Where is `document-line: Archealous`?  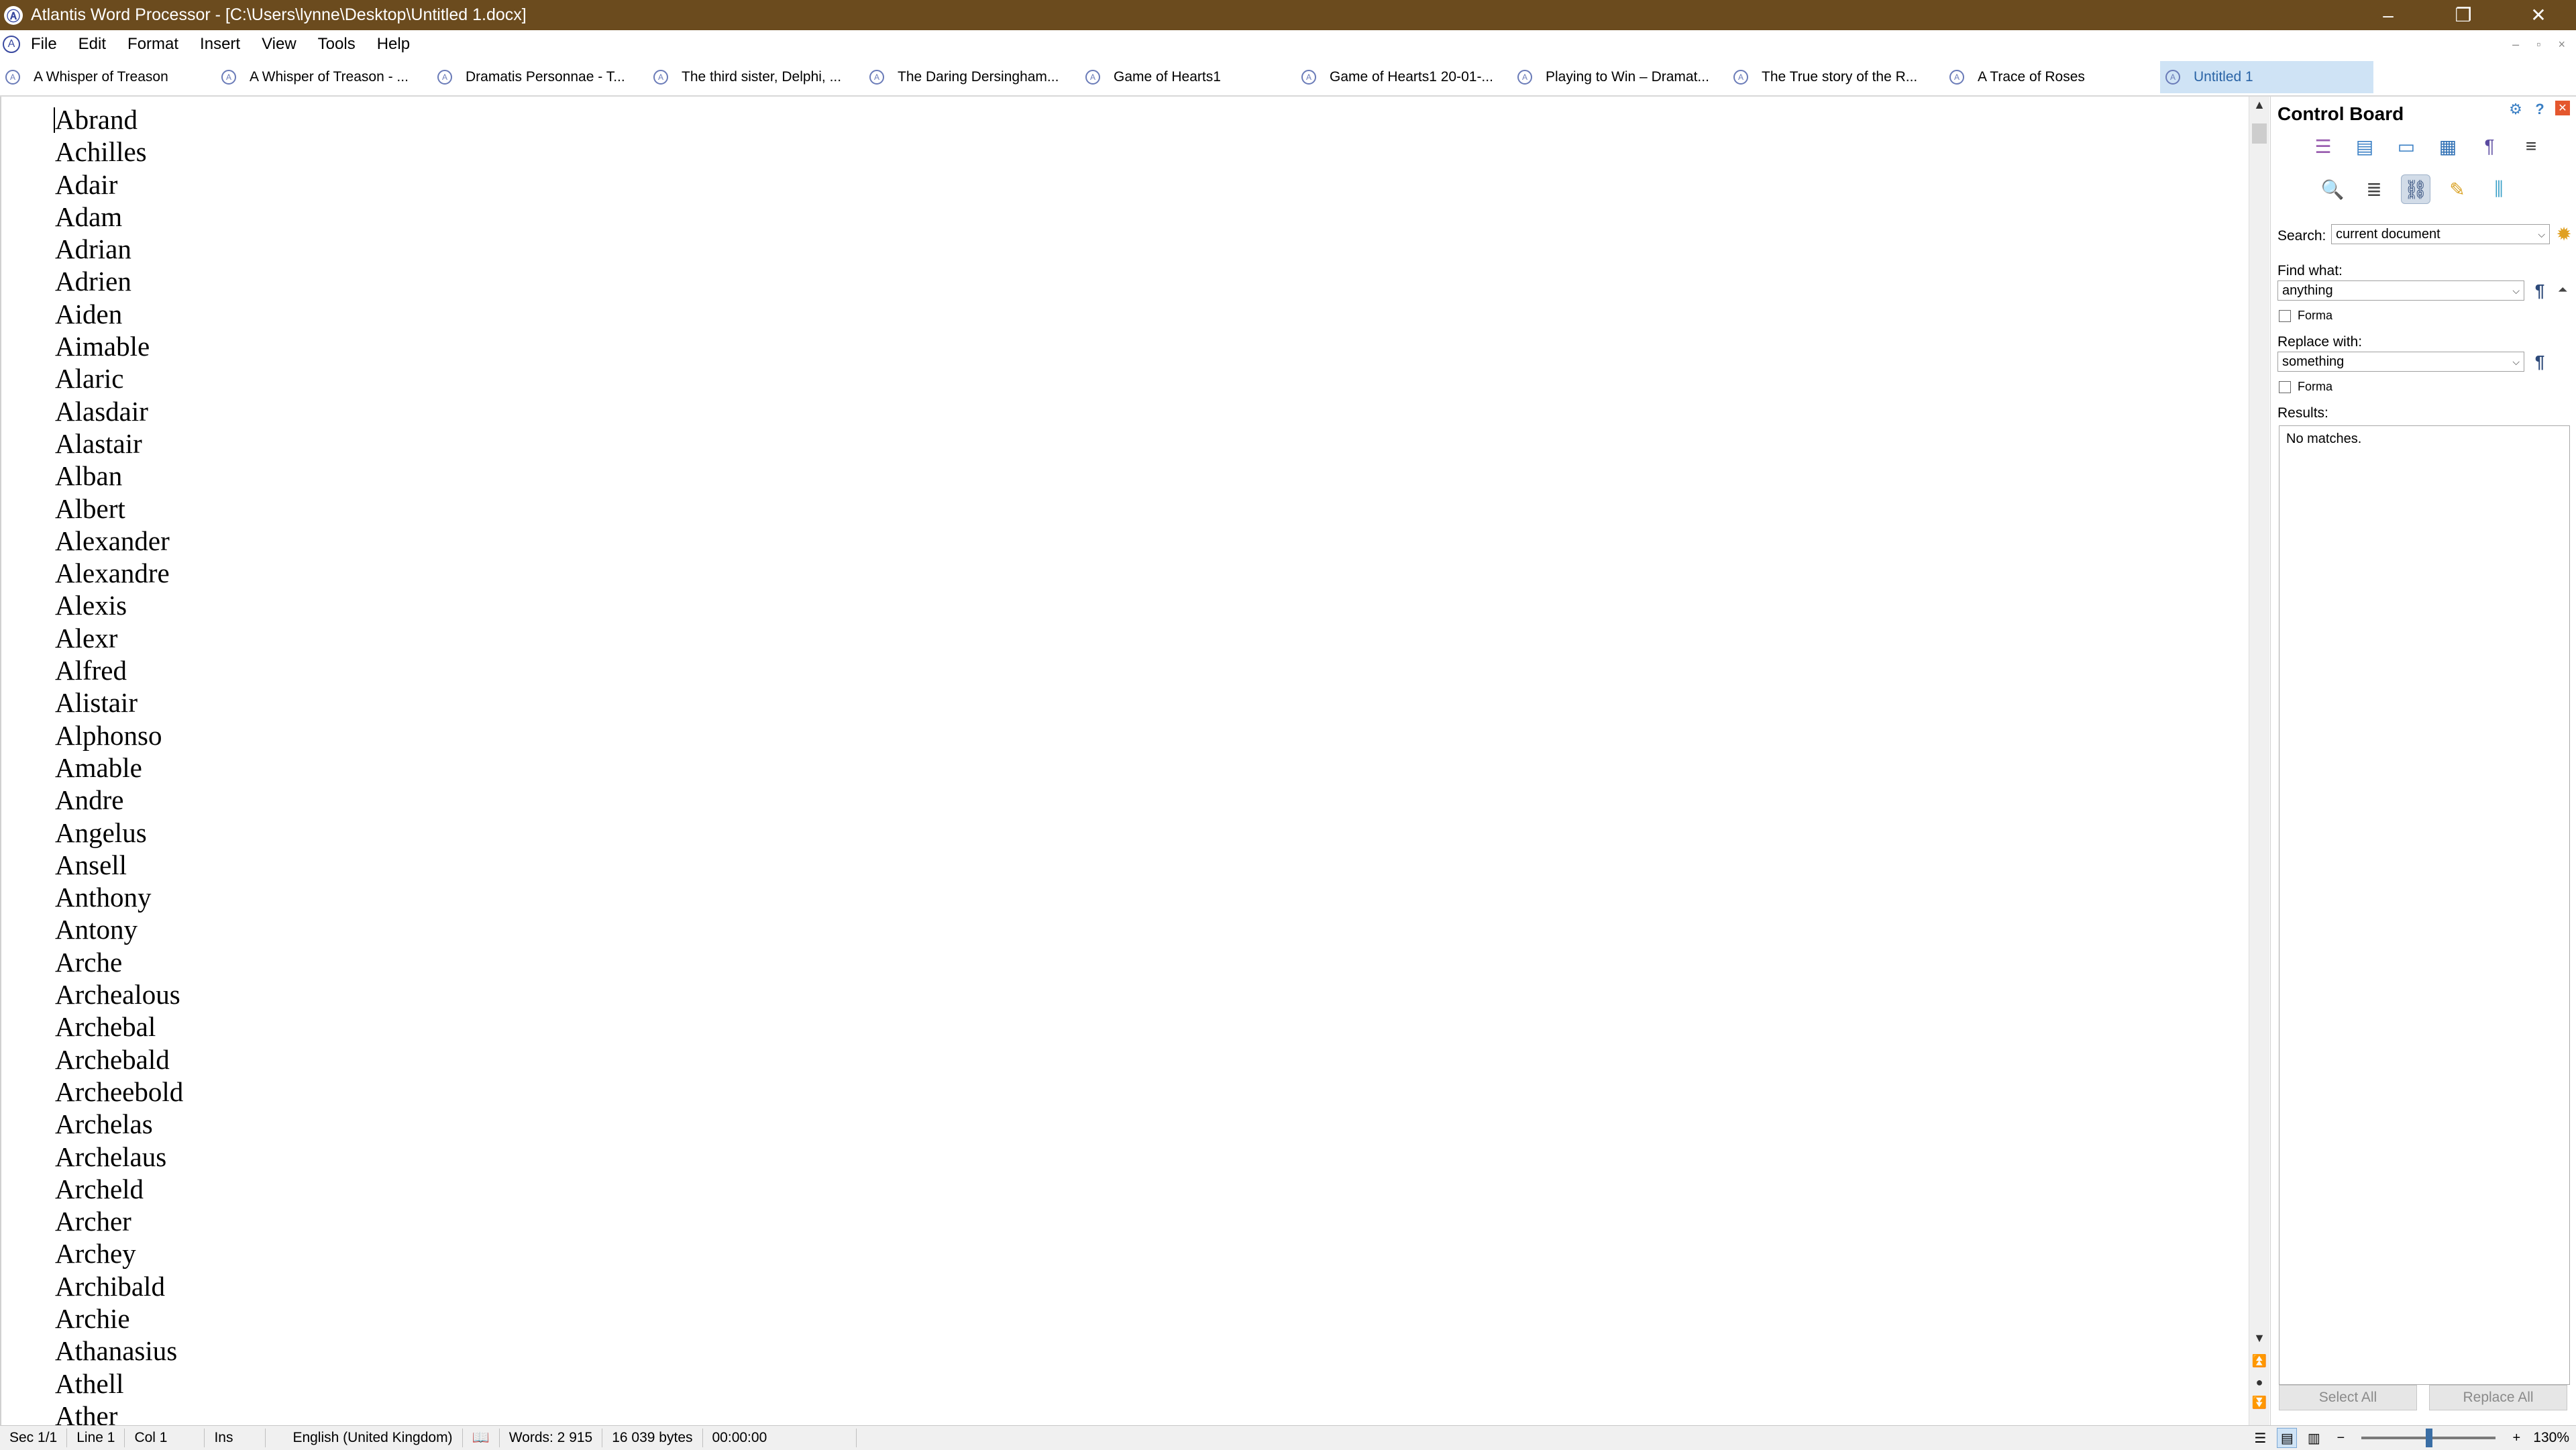 document-line: Archealous is located at coordinates (117, 995).